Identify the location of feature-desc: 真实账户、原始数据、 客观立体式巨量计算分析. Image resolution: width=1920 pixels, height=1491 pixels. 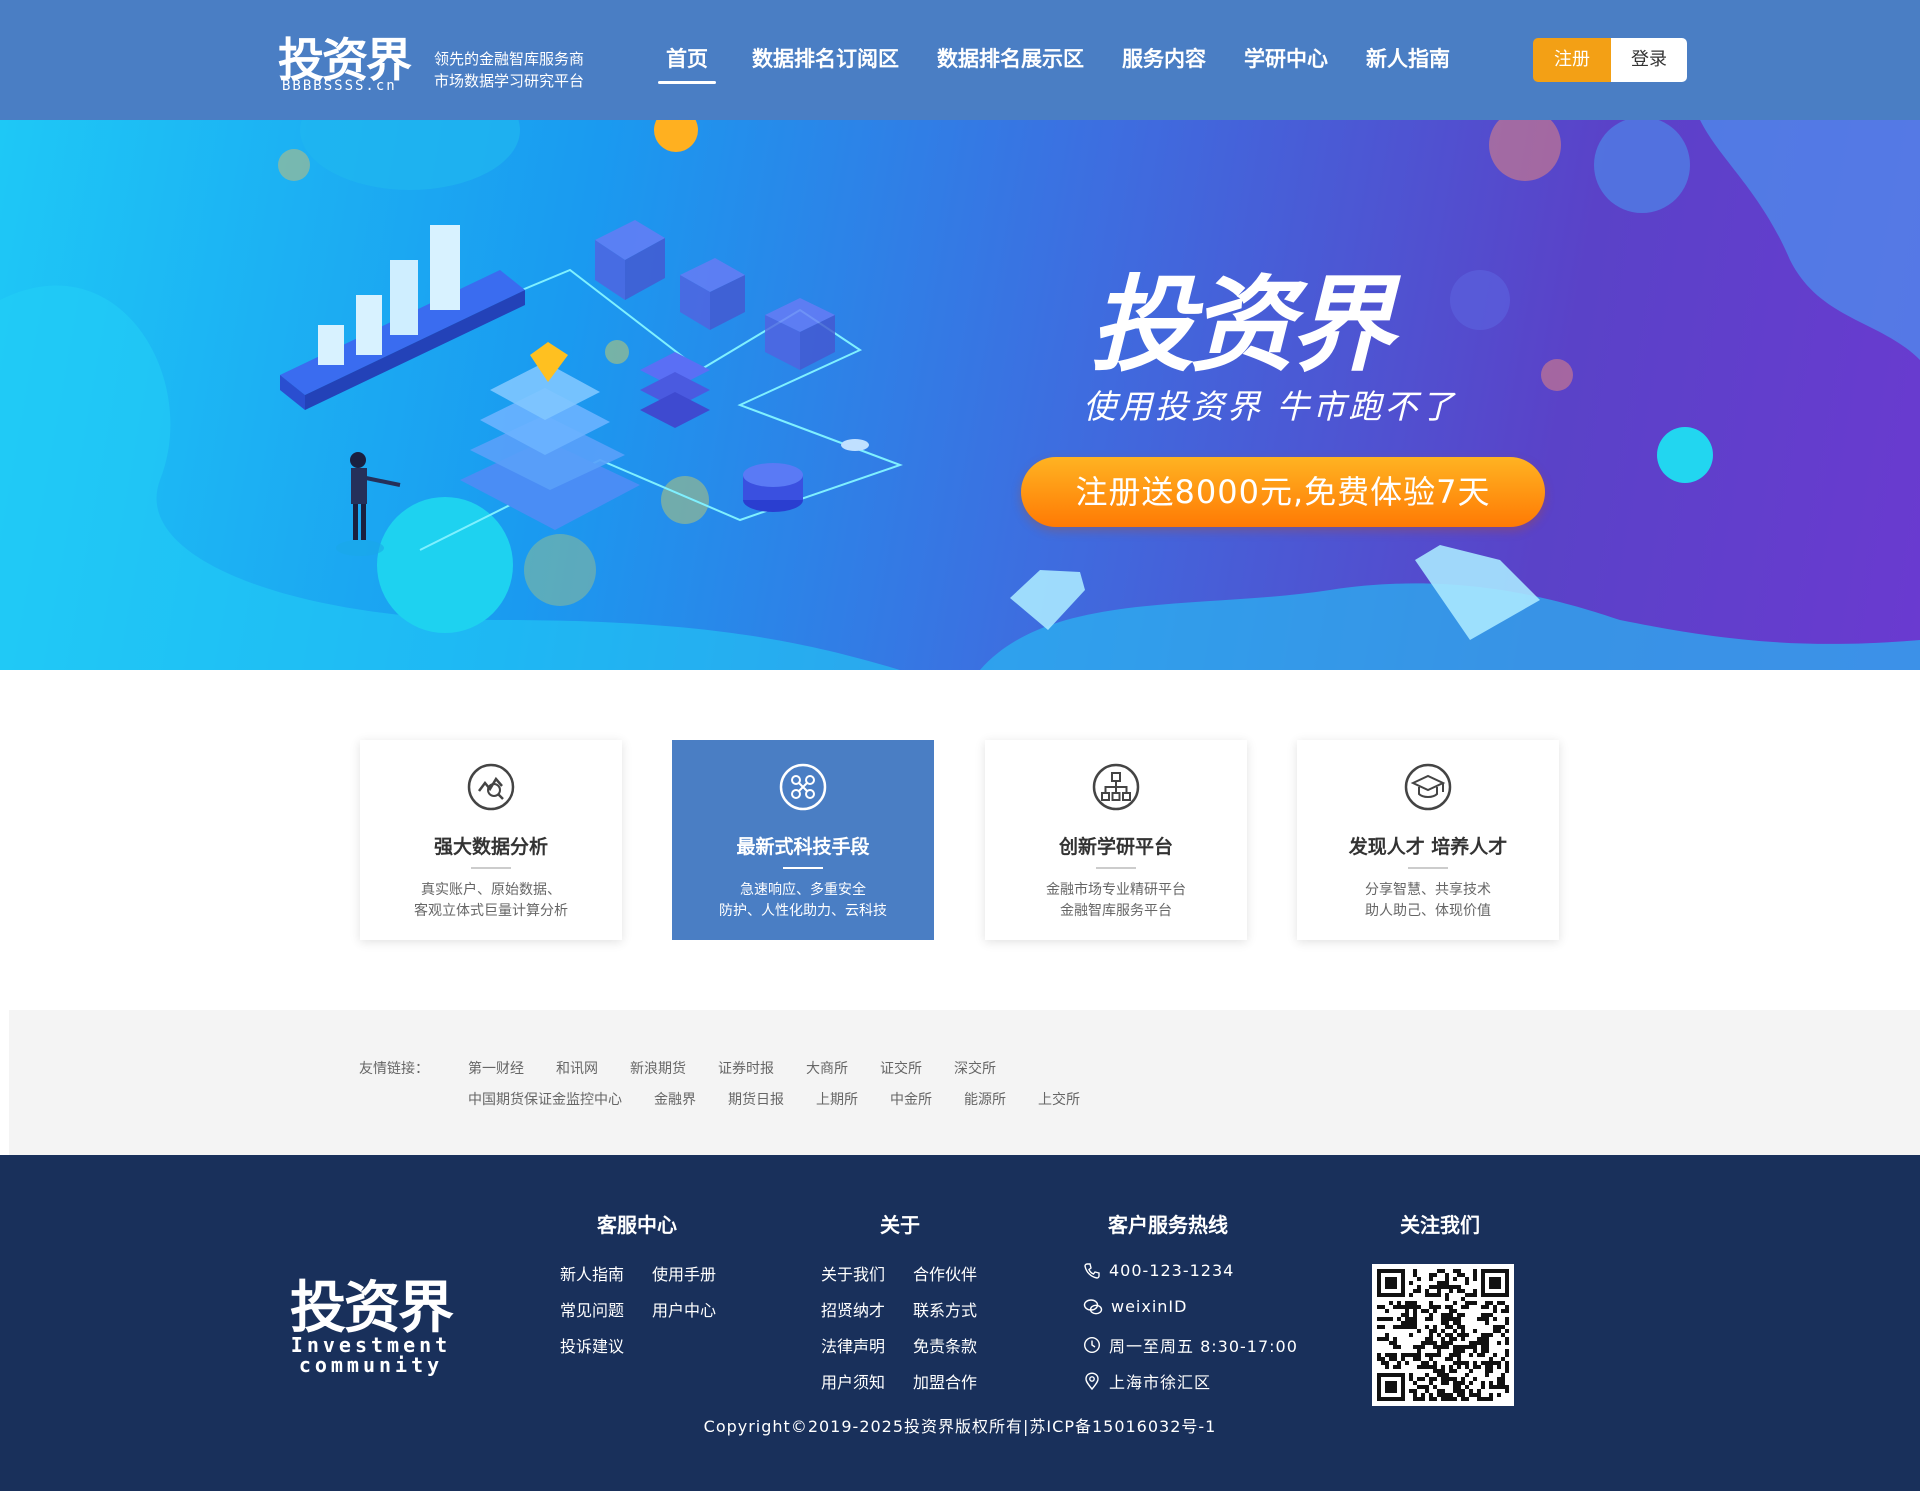
(491, 901).